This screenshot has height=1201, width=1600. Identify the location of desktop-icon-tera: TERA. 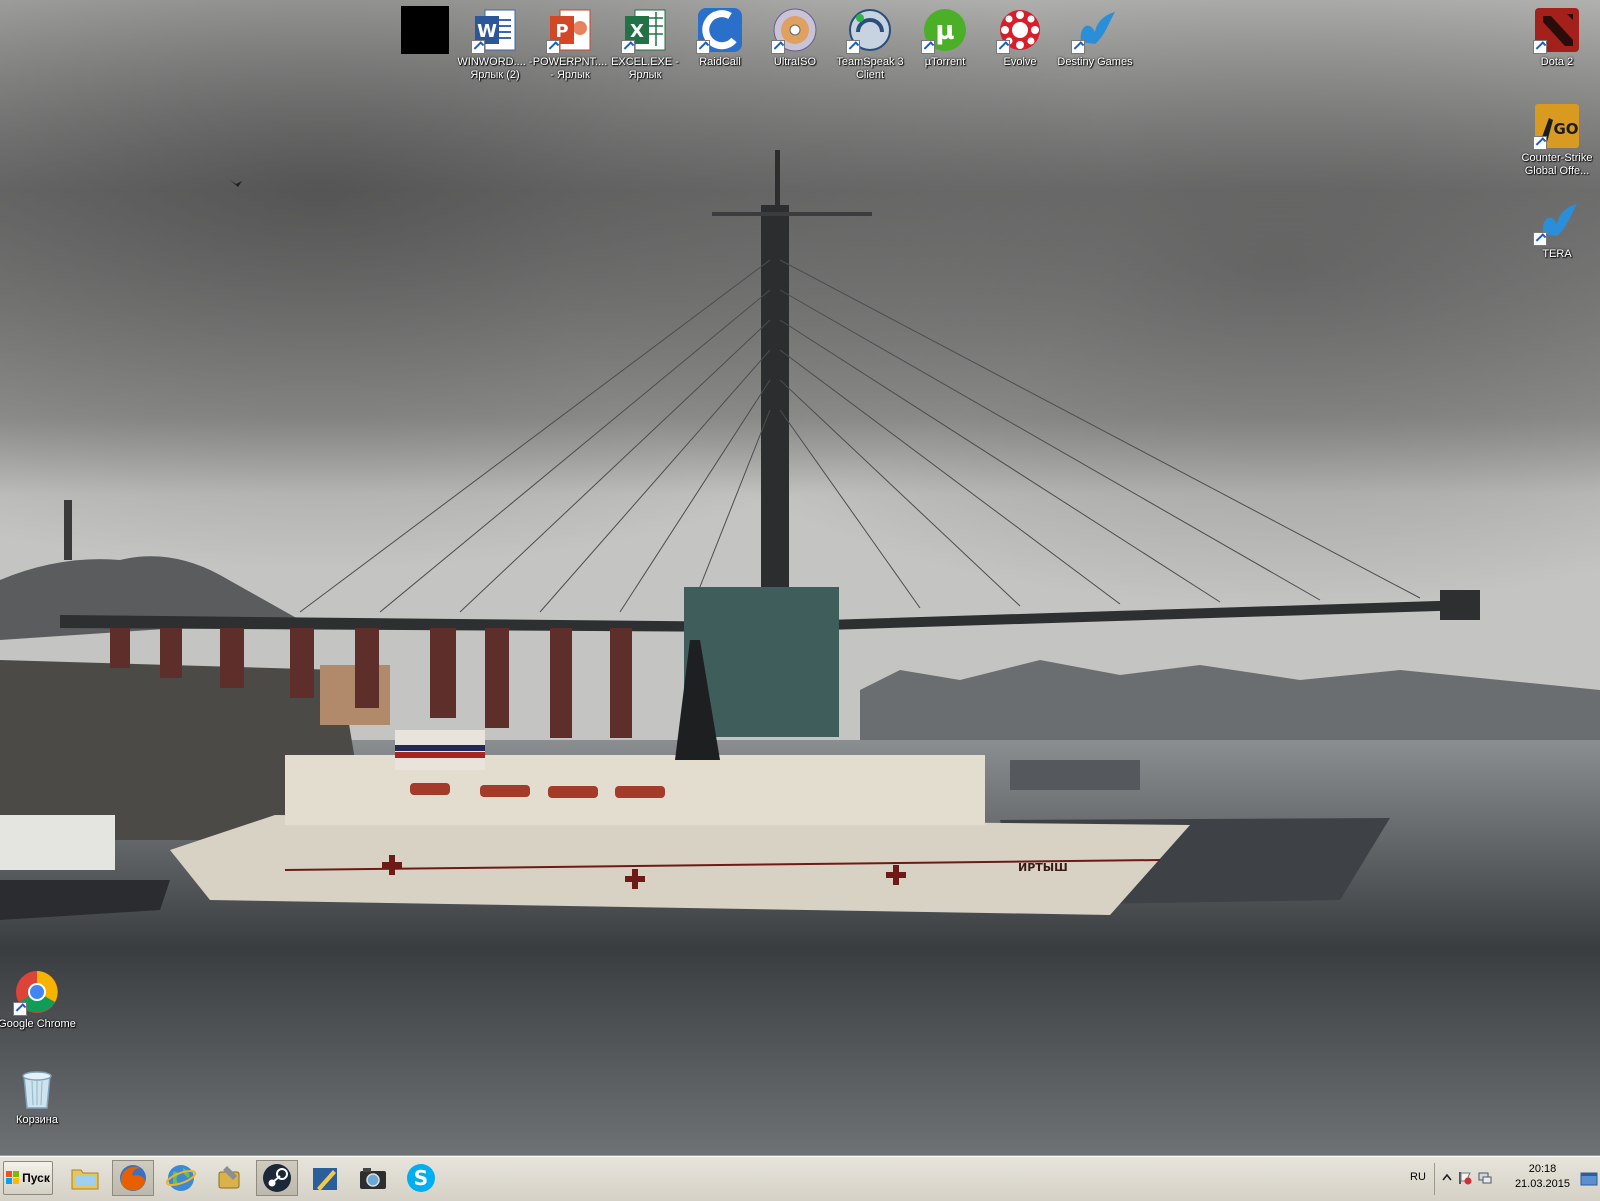
(1557, 229).